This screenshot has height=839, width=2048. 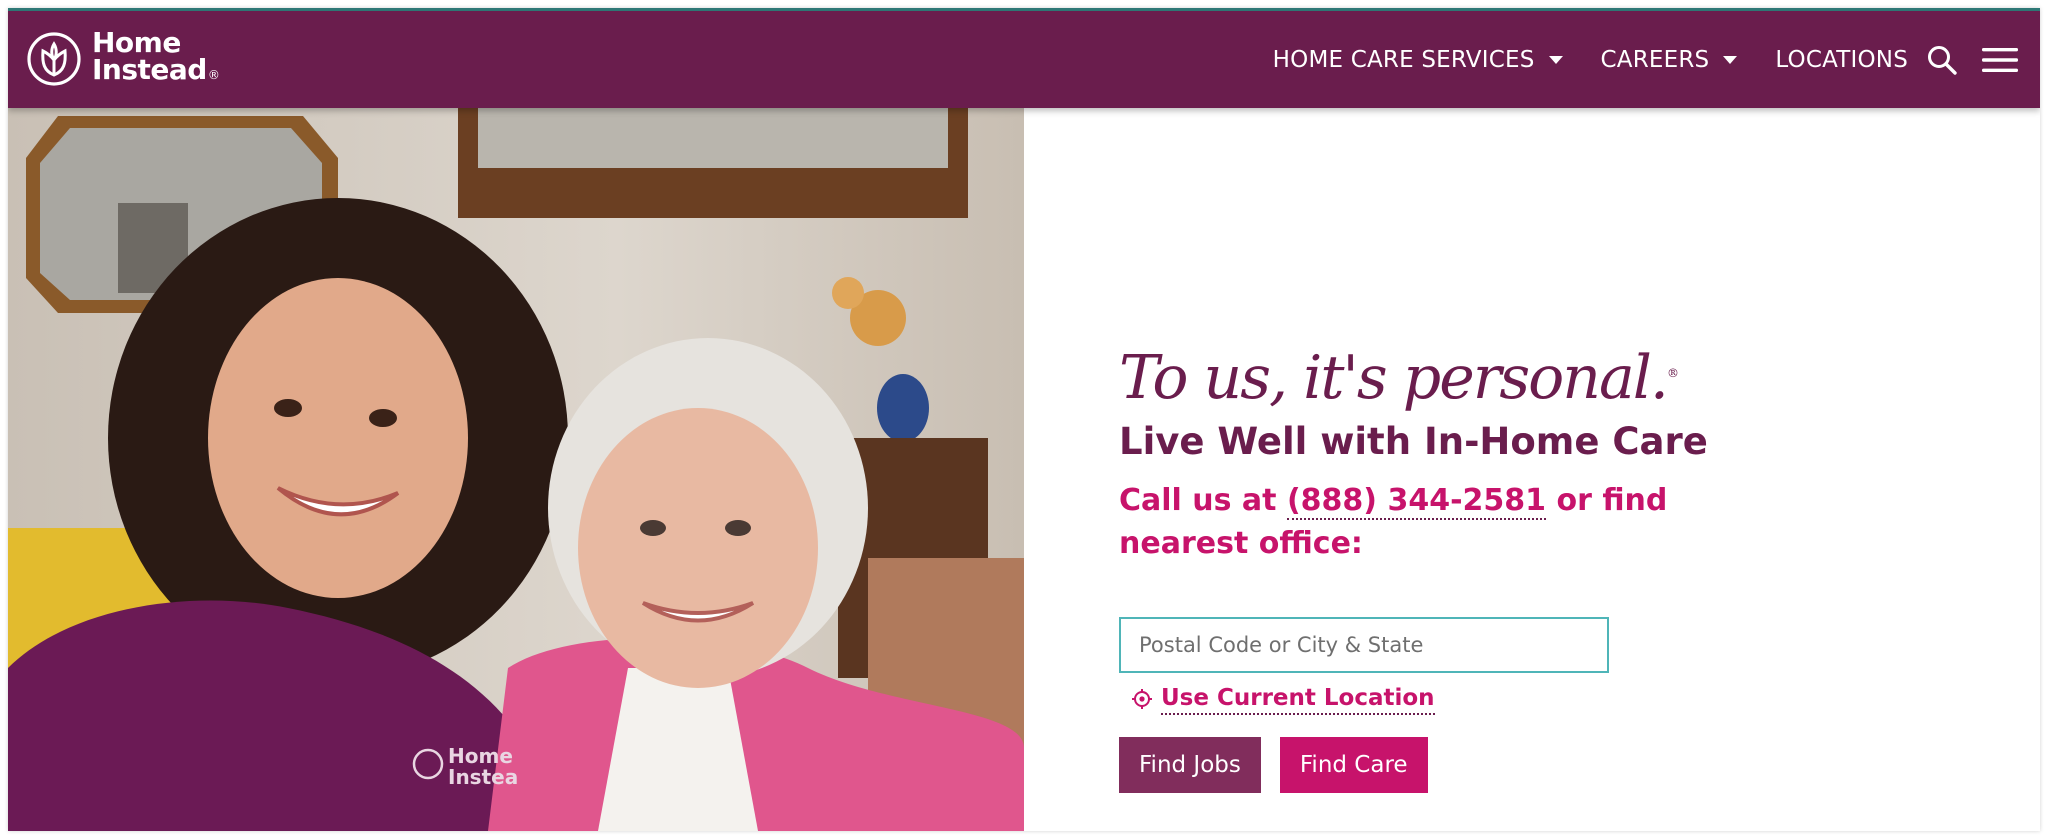 I want to click on use-current-location-link: Use Current Location, so click(x=1435, y=699).